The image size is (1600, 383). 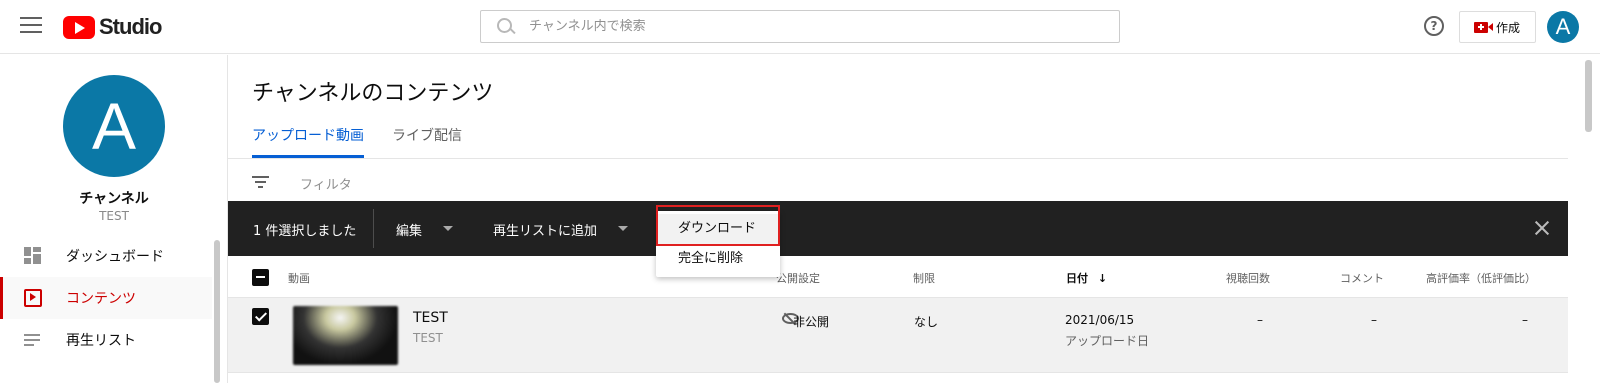 What do you see at coordinates (1483, 27) in the screenshot?
I see `video-camera-icon` at bounding box center [1483, 27].